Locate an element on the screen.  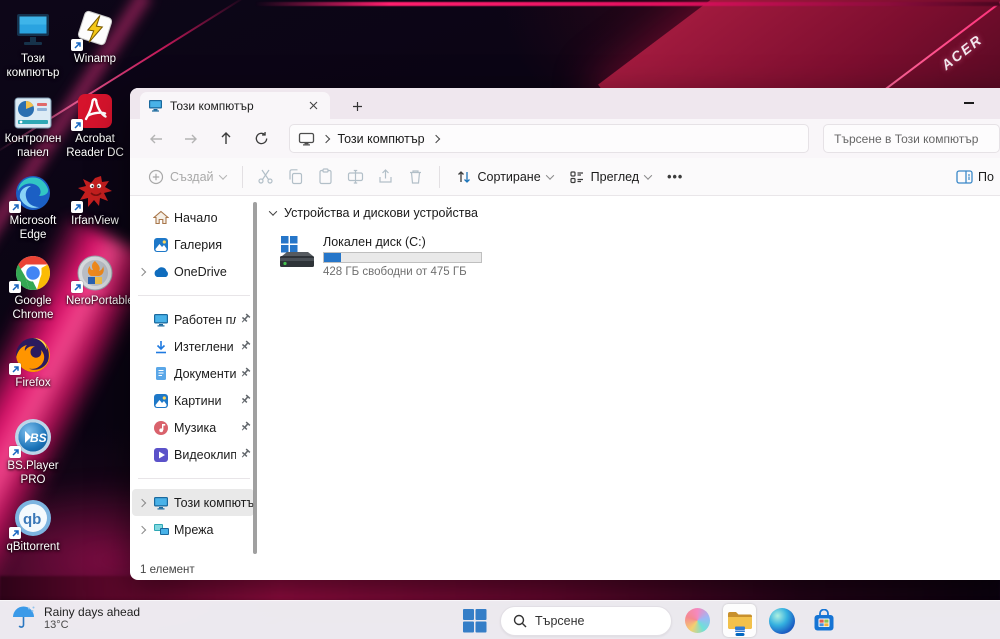
desktop-icon-label: Winamp is located at coordinates (95, 59).